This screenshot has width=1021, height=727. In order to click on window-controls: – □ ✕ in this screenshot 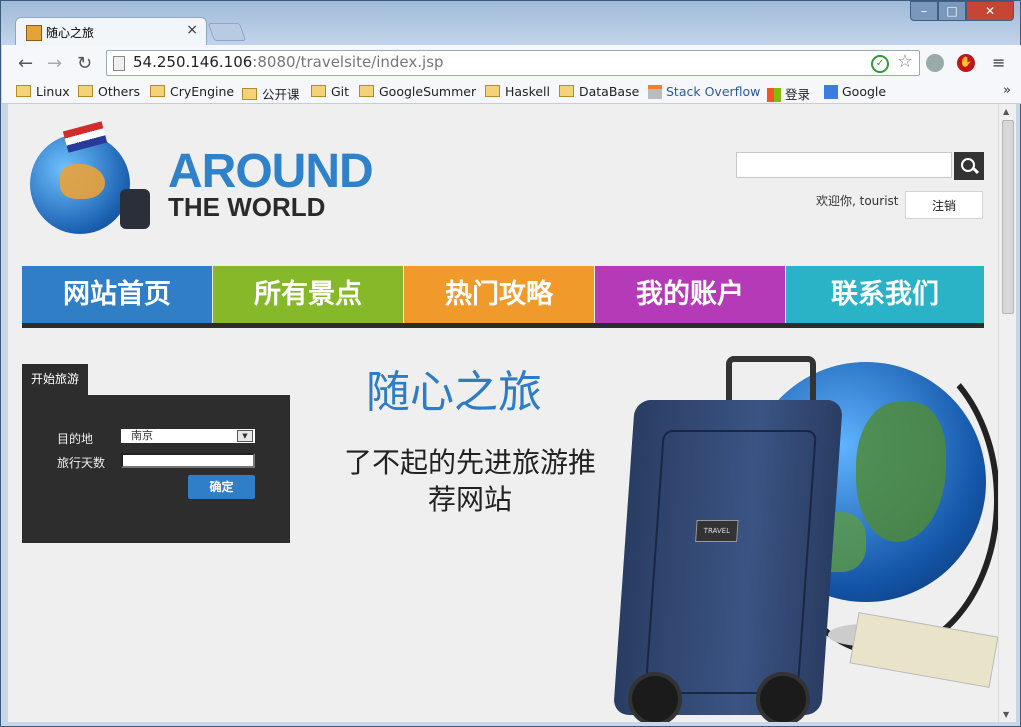, I will do `click(962, 11)`.